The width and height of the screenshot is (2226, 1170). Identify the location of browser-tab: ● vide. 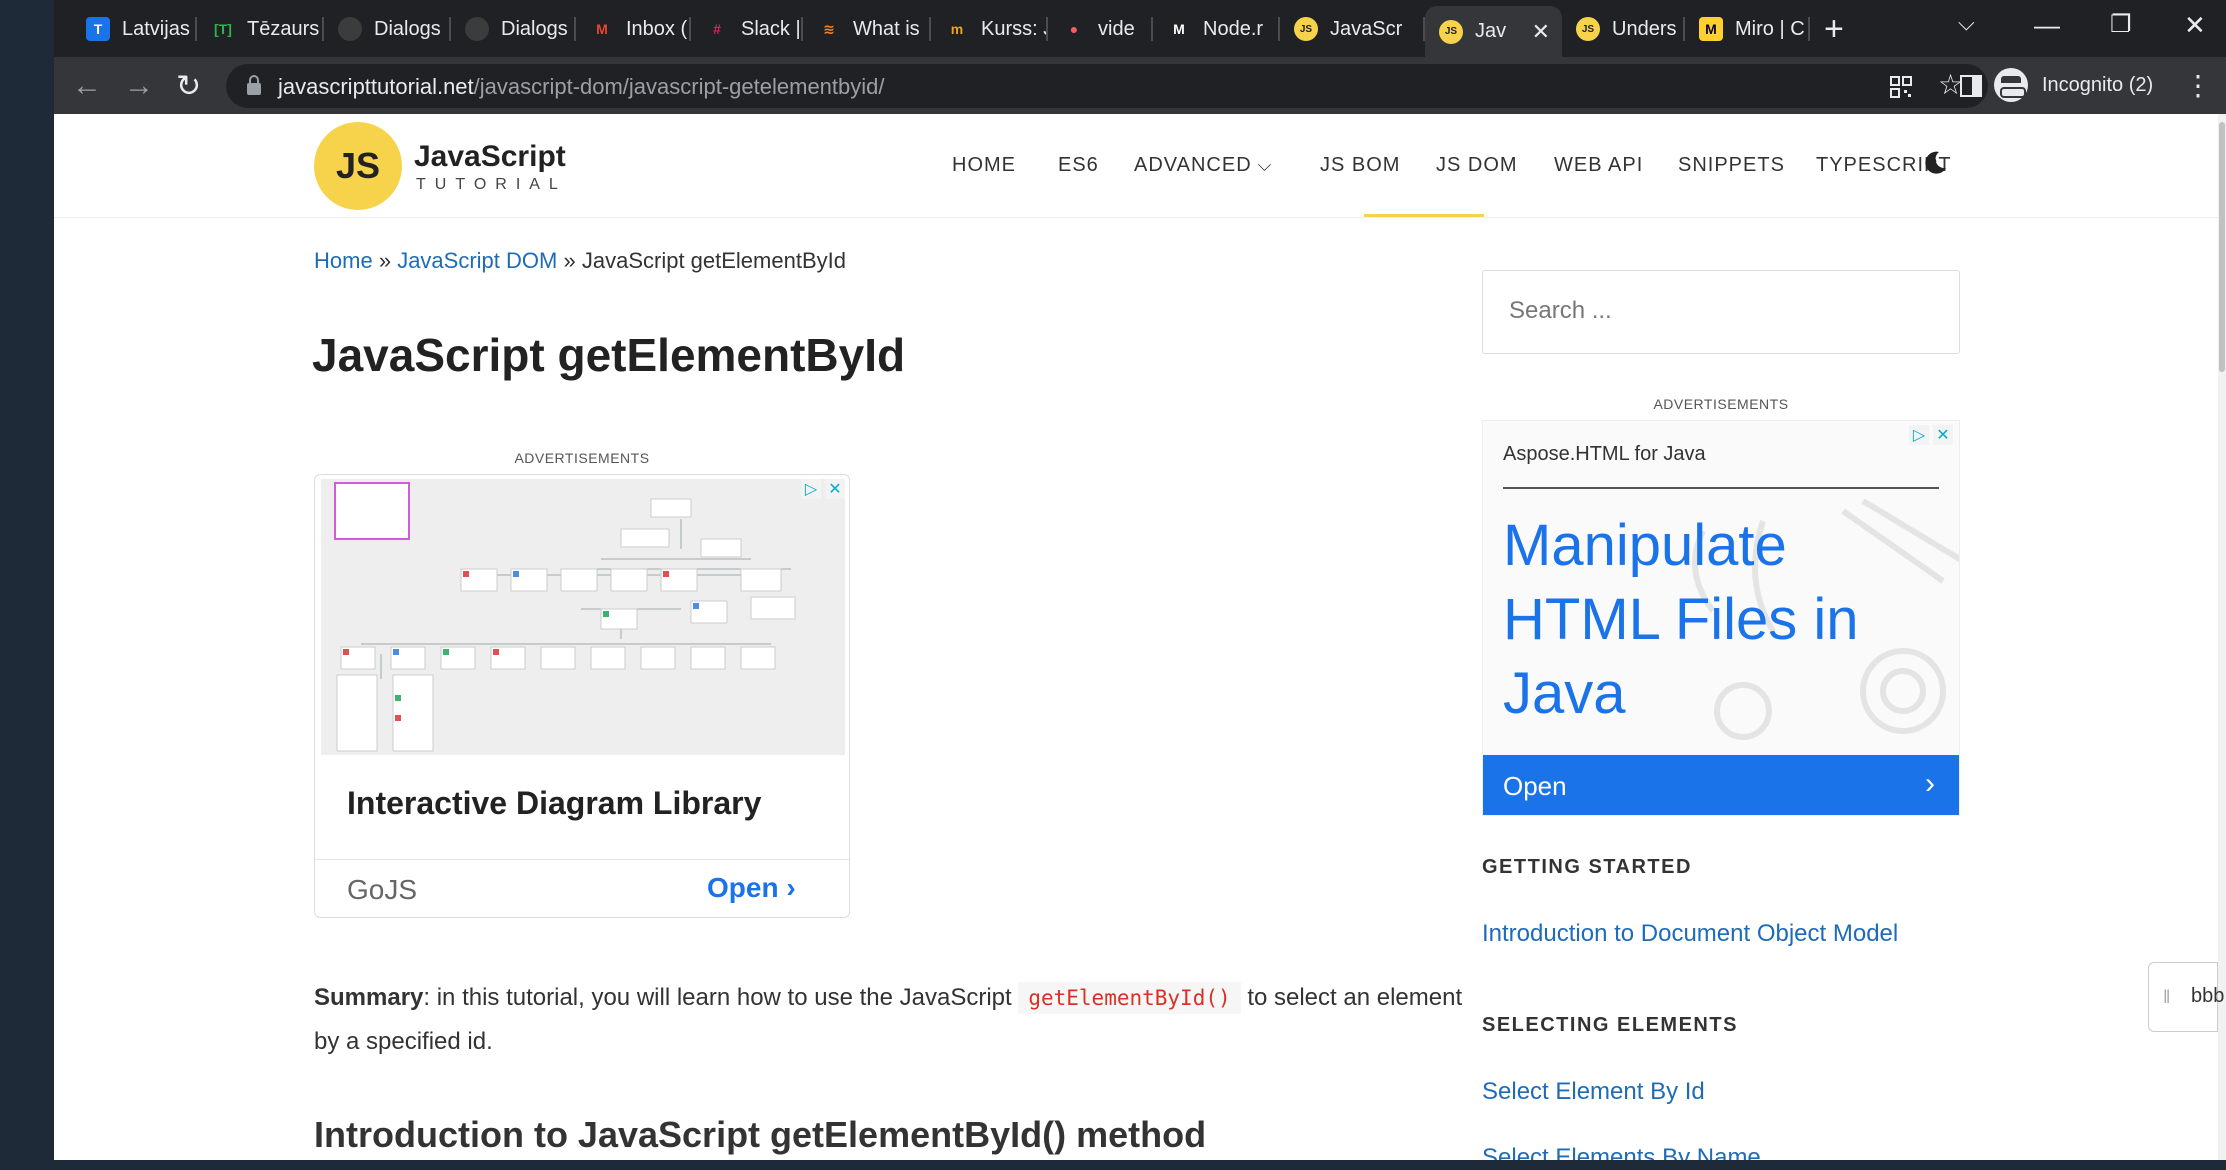
(1100, 29).